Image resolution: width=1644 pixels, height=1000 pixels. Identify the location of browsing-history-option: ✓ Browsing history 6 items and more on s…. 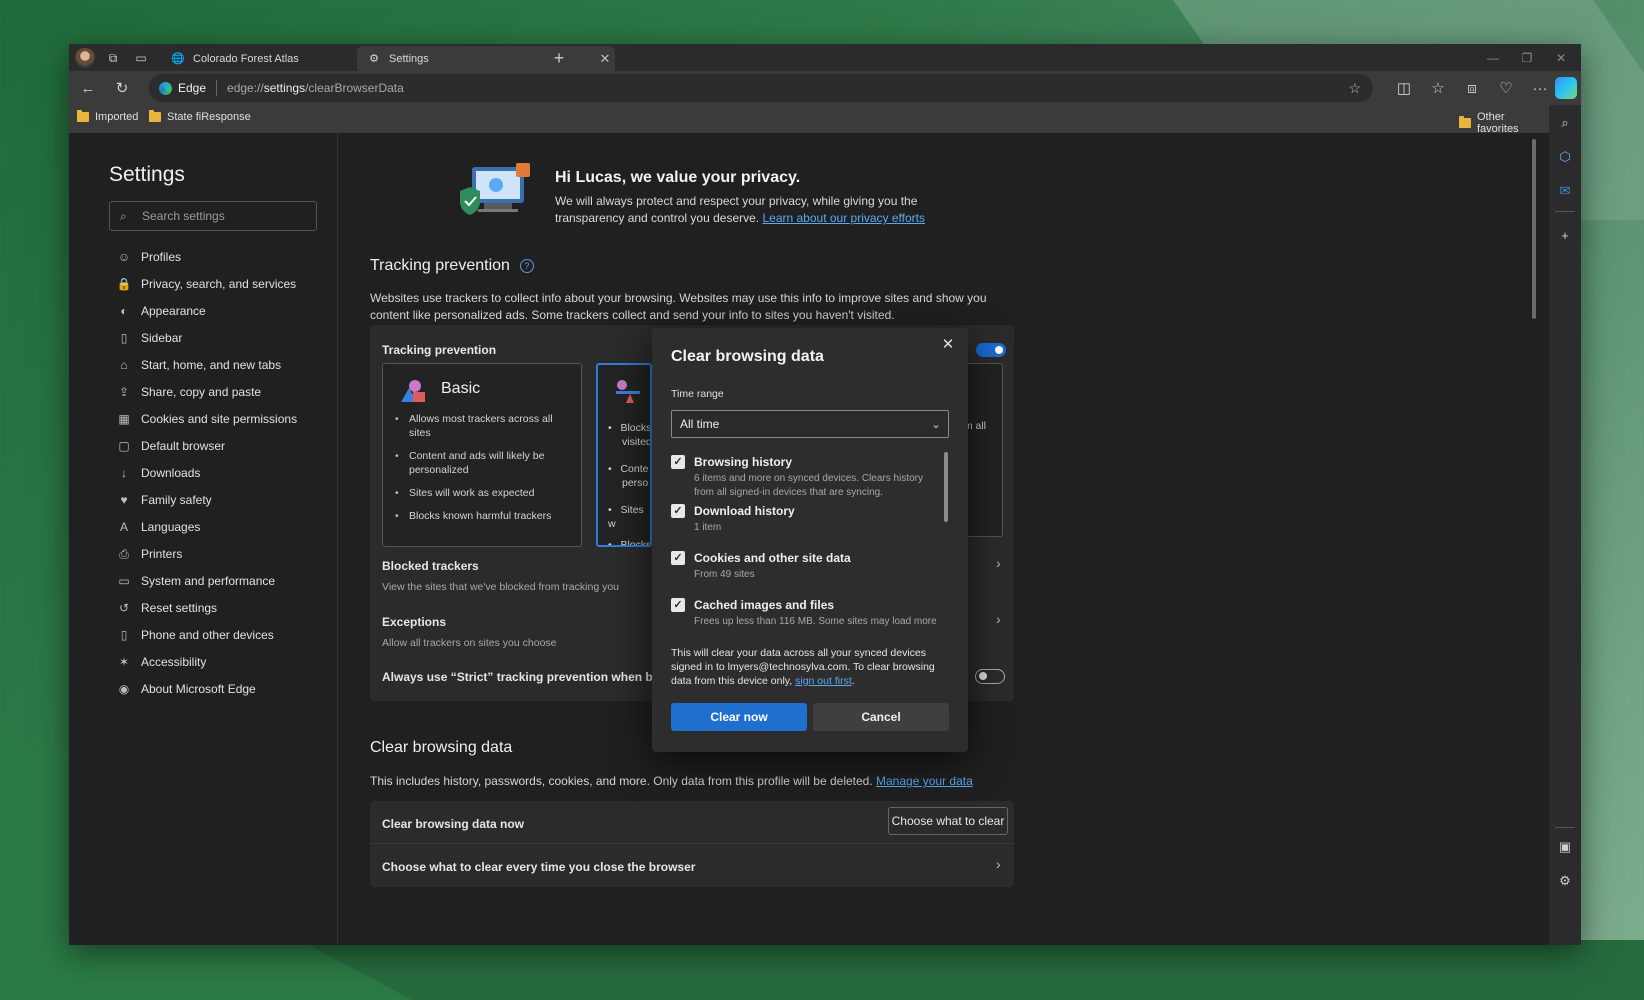
(806, 477).